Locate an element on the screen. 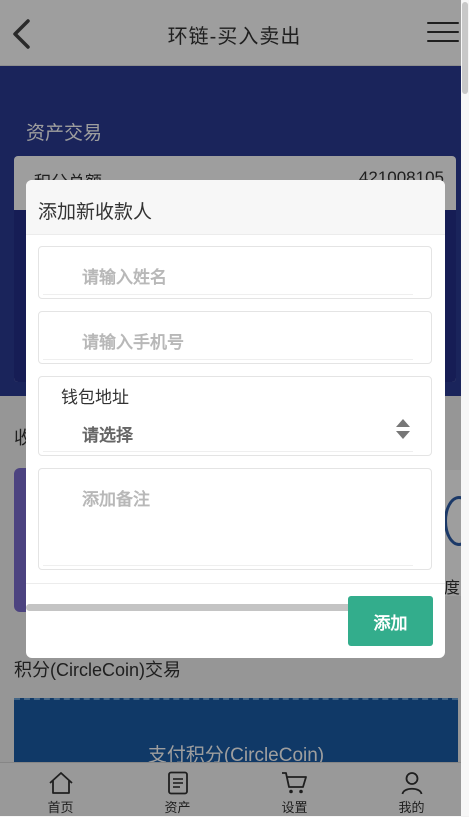 This screenshot has height=817, width=469. wallet-select-value: 请选择 is located at coordinates (107, 435).